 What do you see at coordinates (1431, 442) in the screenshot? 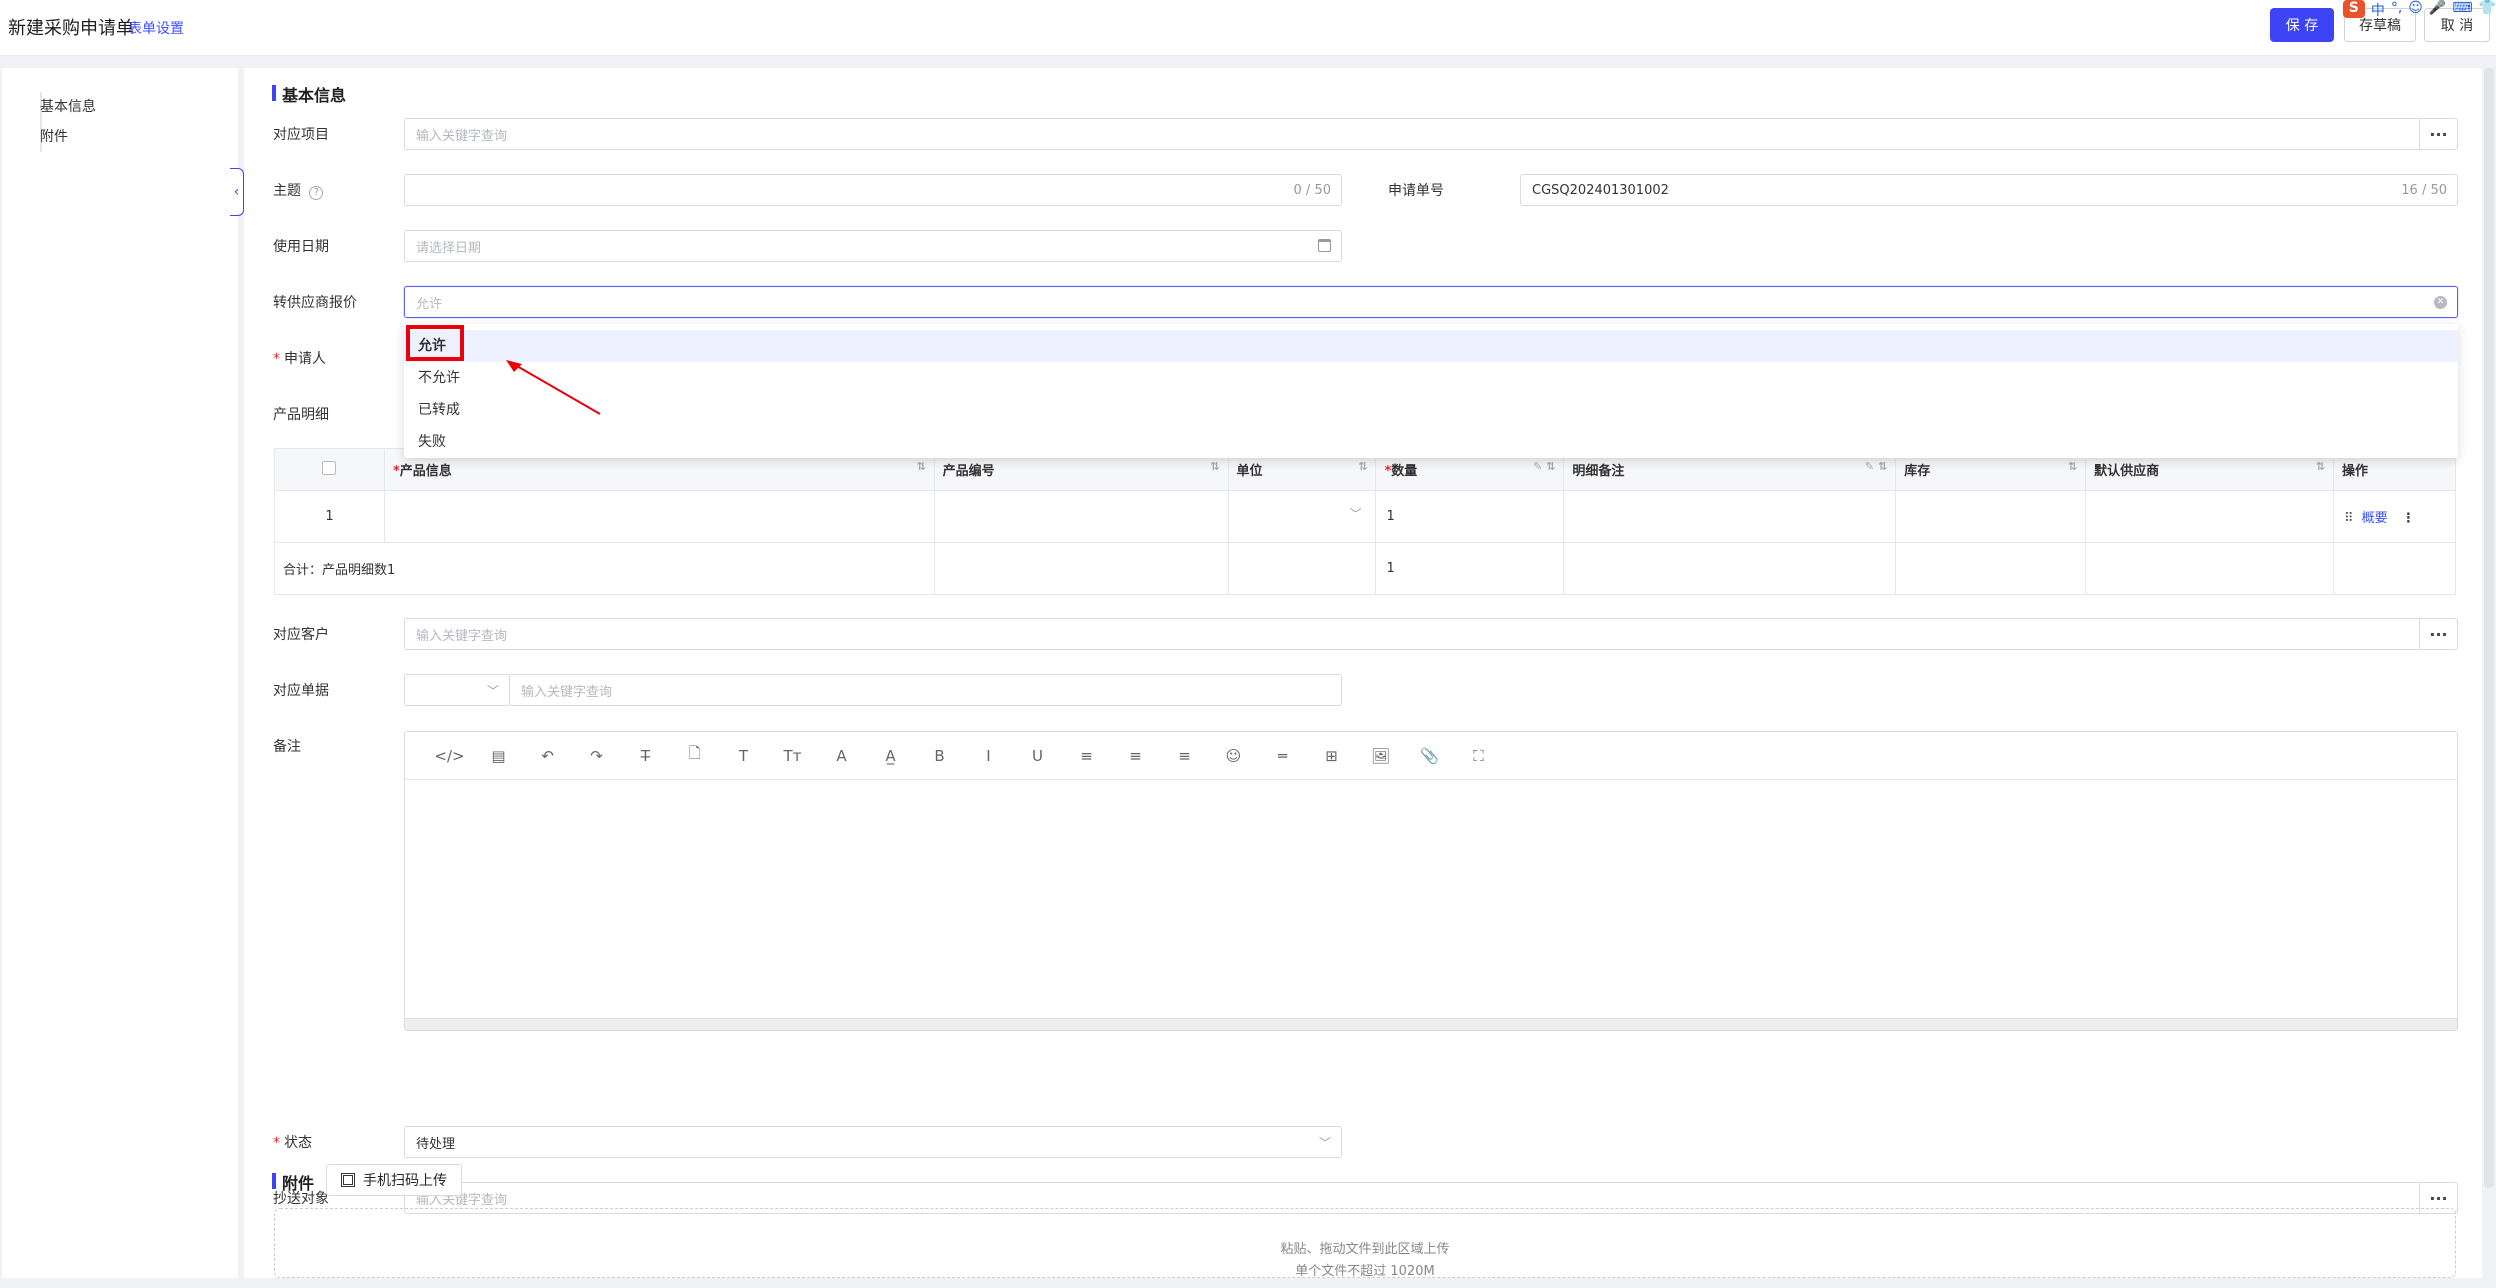
I see `option-failed: 失败` at bounding box center [1431, 442].